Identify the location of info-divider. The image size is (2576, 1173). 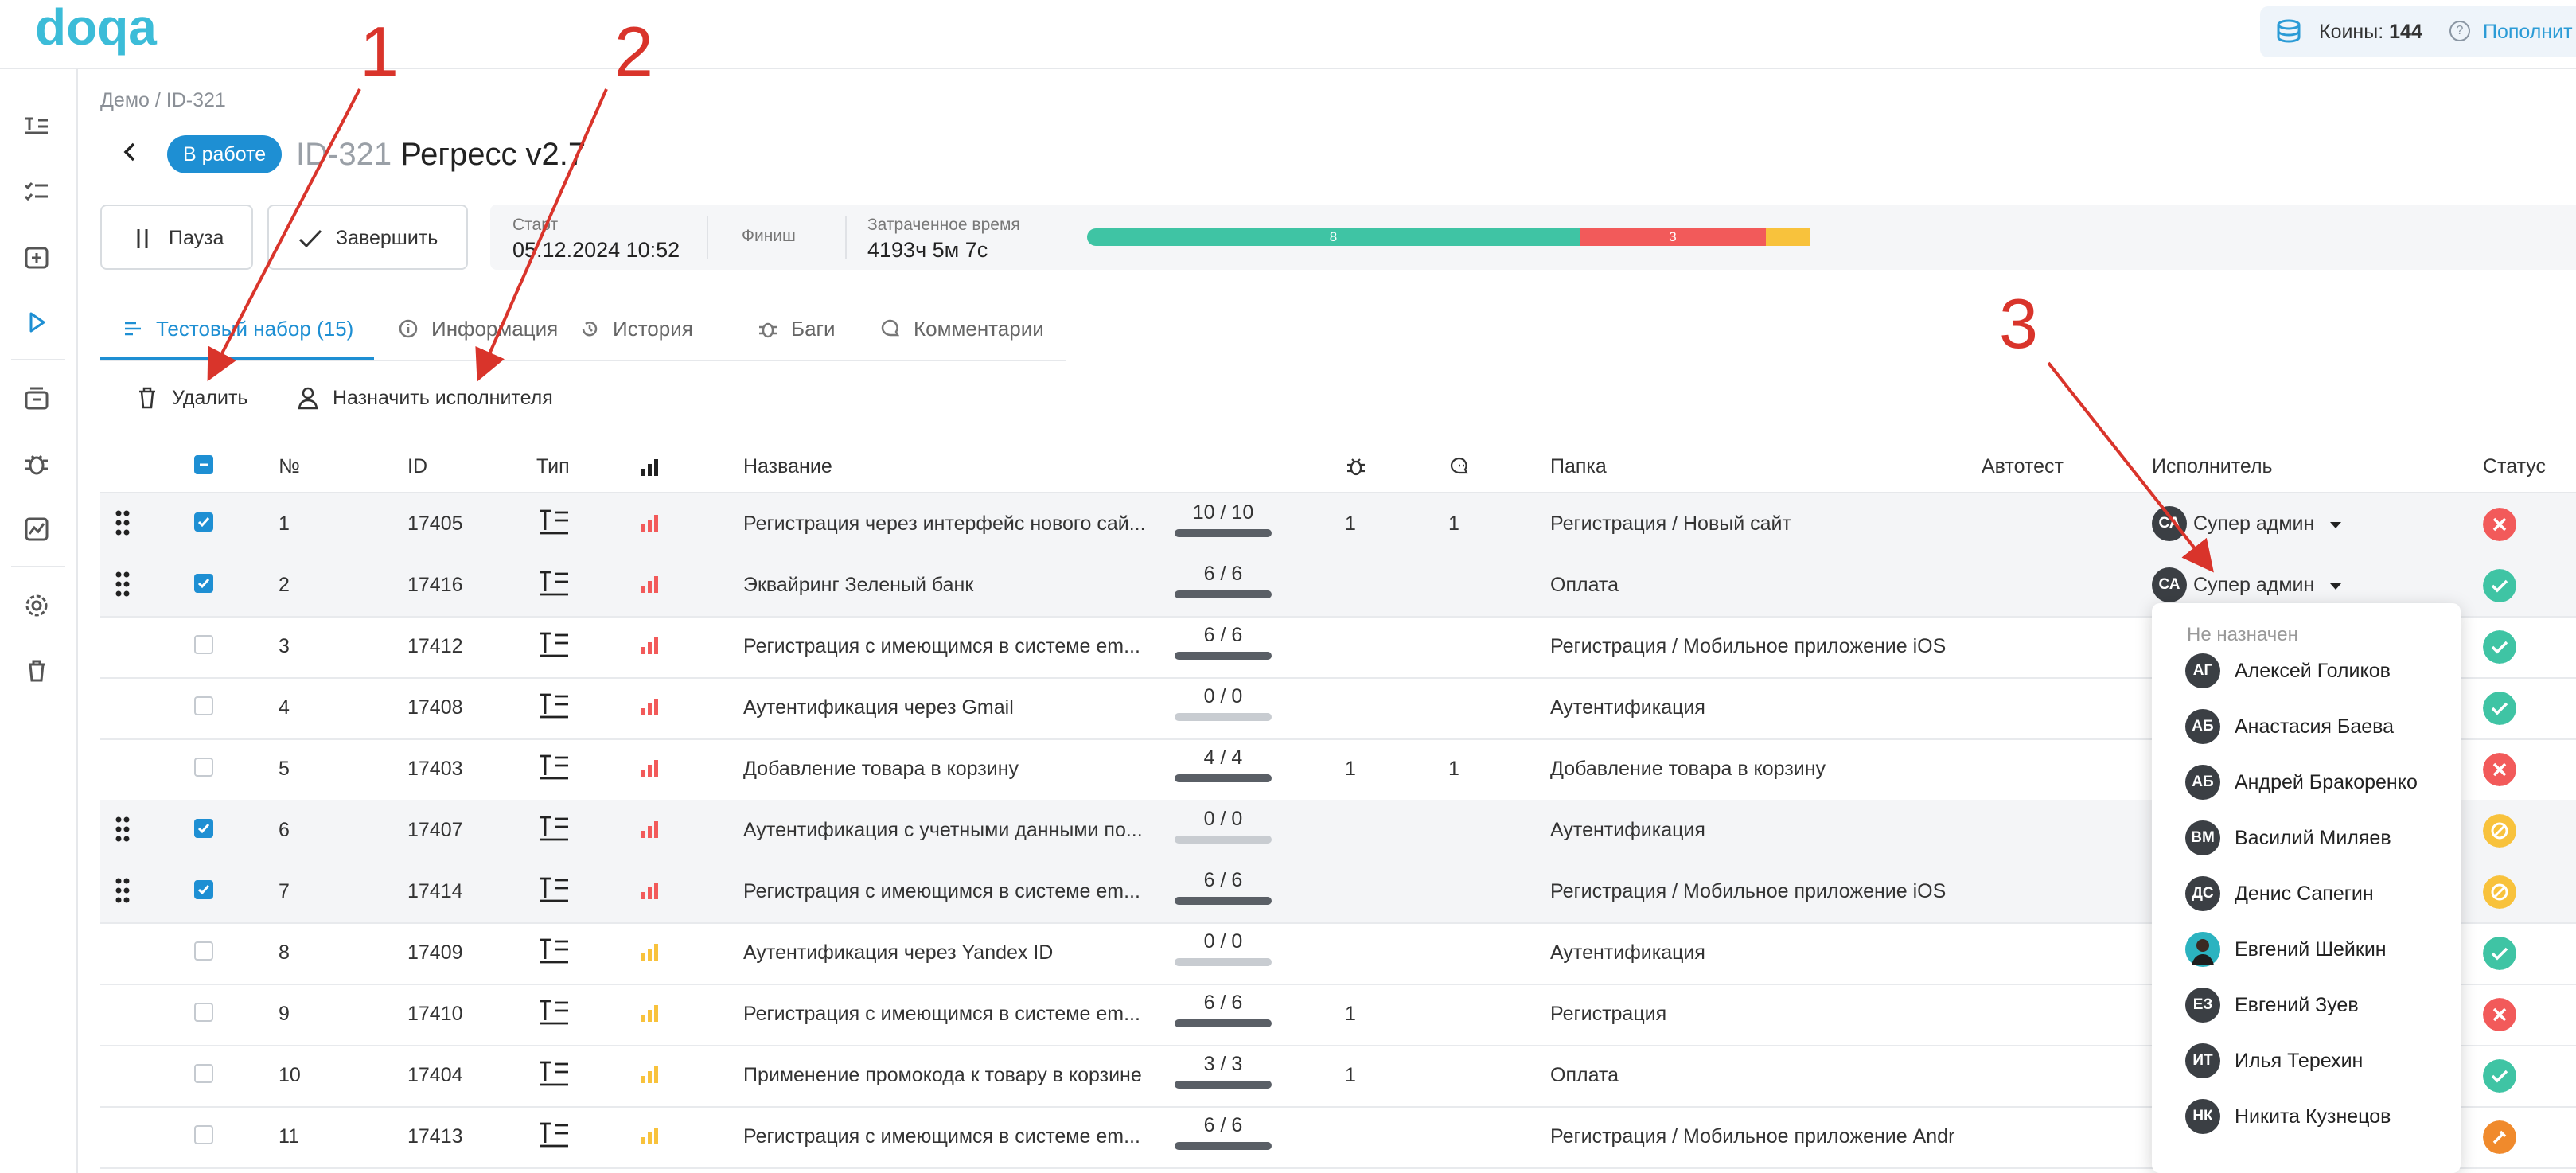
(846, 237).